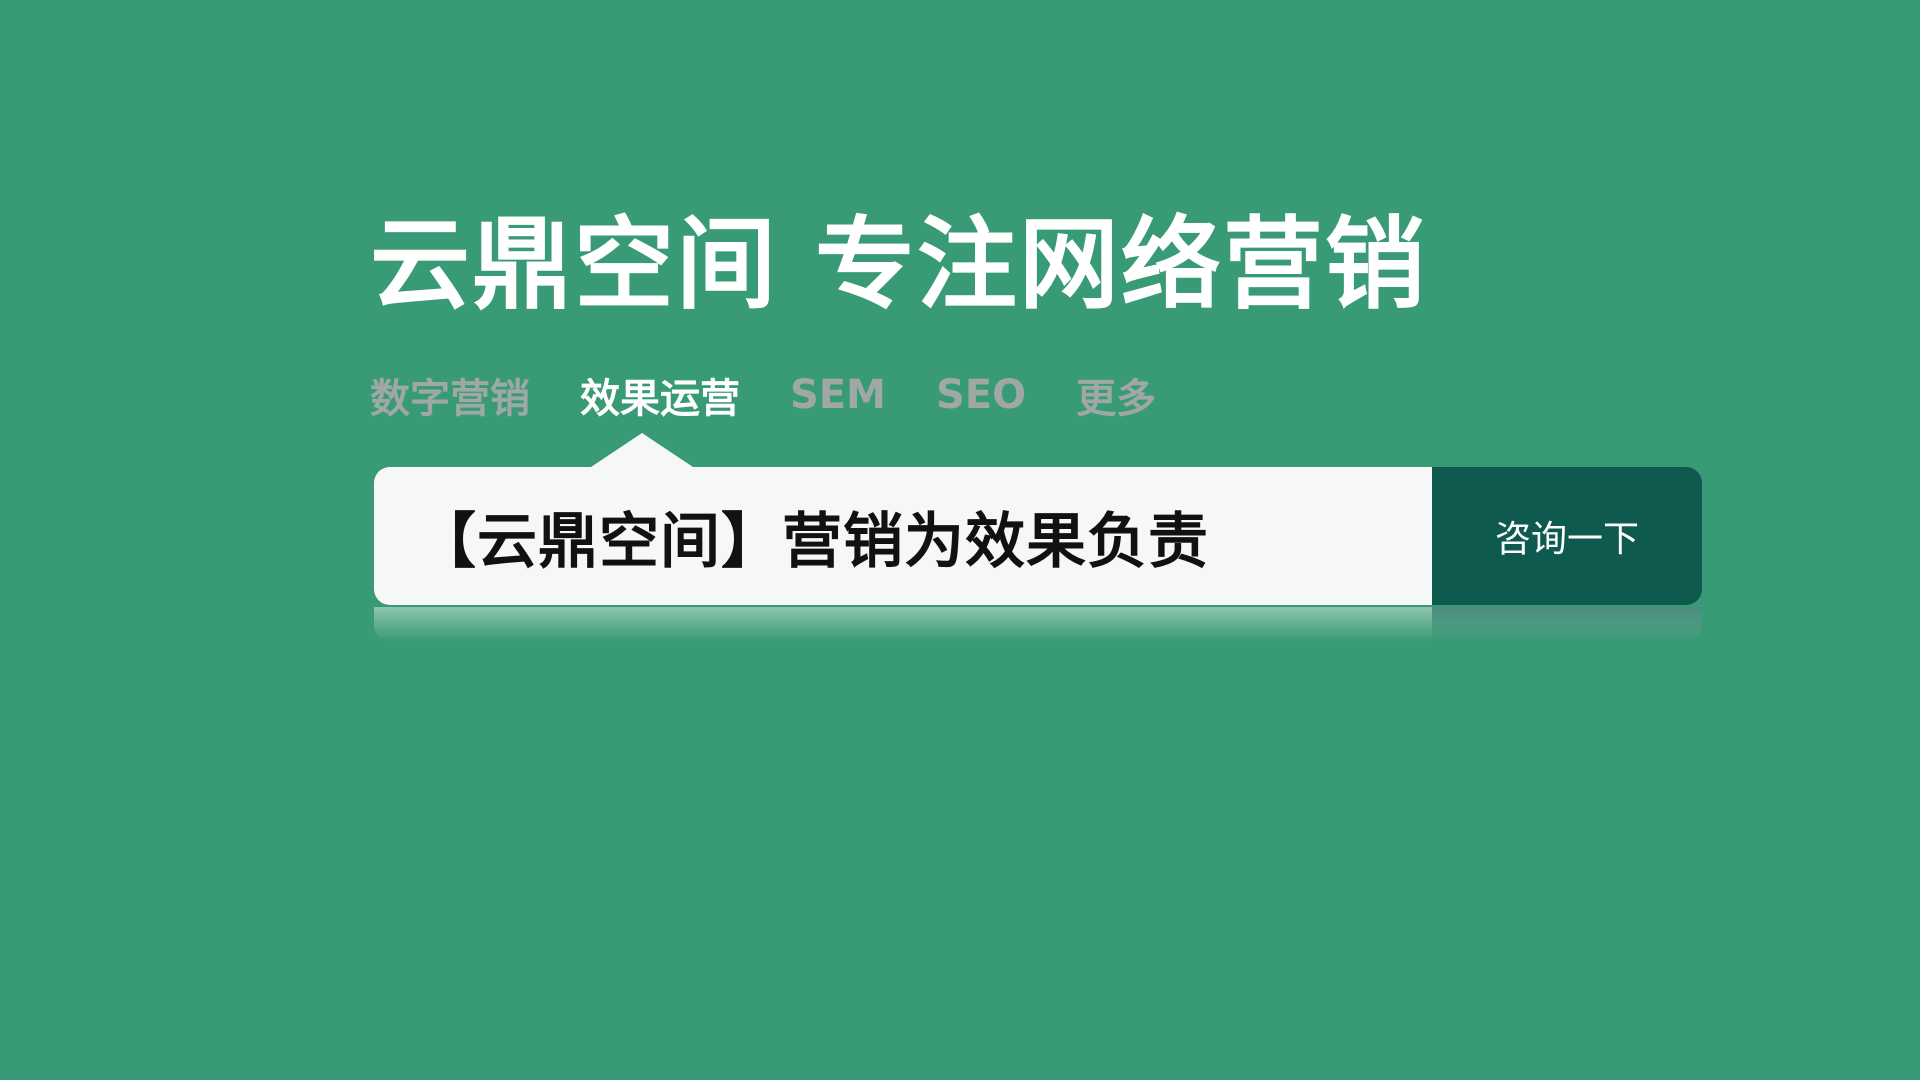 This screenshot has width=1920, height=1080. I want to click on search-input, so click(916, 536).